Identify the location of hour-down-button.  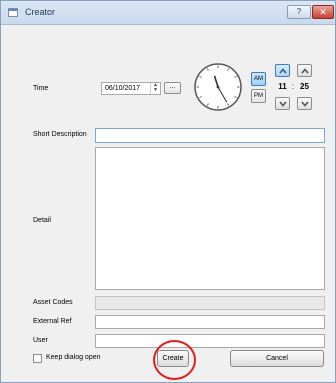
(282, 103).